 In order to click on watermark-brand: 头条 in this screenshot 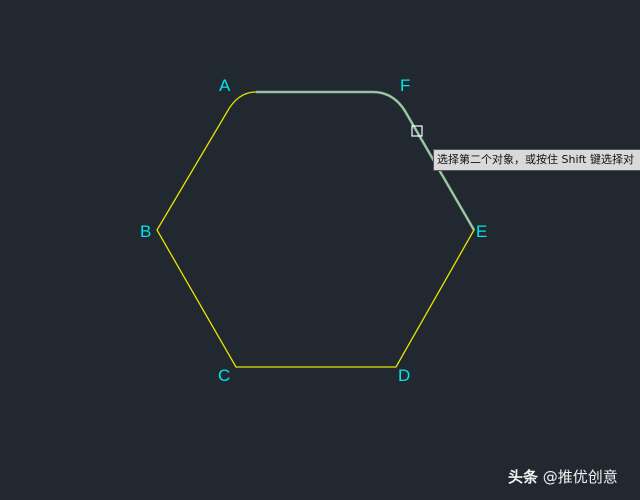, I will do `click(523, 477)`.